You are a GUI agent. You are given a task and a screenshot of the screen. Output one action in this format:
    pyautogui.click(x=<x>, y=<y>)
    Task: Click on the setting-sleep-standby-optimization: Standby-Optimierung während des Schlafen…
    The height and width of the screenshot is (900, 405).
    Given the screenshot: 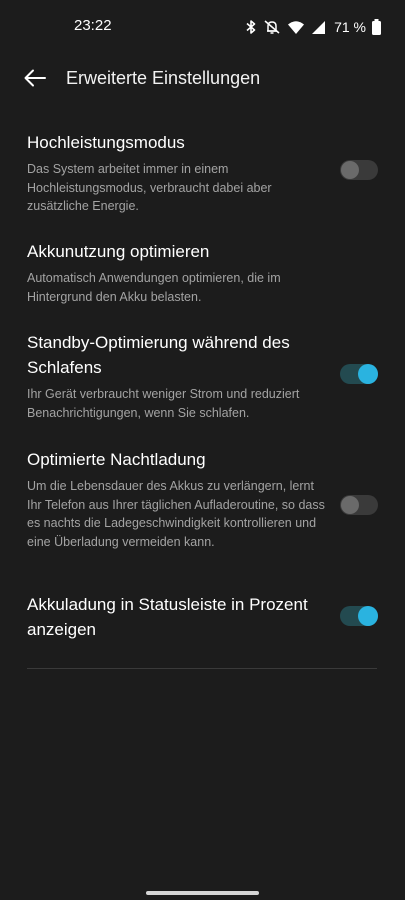 What is the action you would take?
    pyautogui.click(x=202, y=376)
    